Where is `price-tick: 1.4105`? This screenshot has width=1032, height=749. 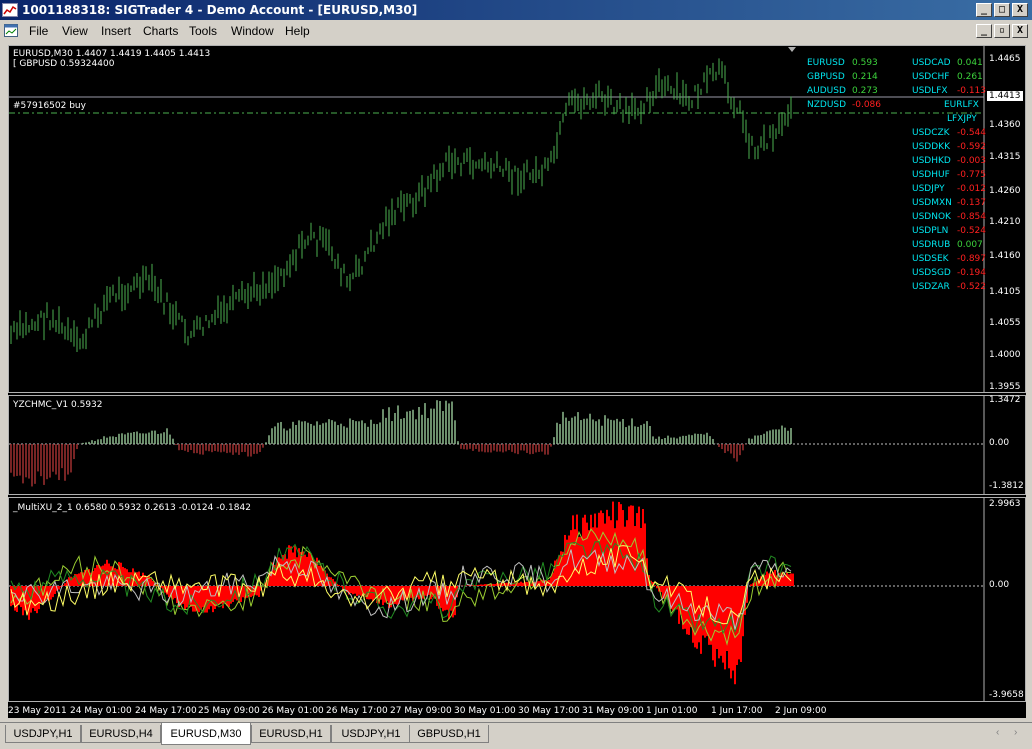
price-tick: 1.4105 is located at coordinates (1005, 292).